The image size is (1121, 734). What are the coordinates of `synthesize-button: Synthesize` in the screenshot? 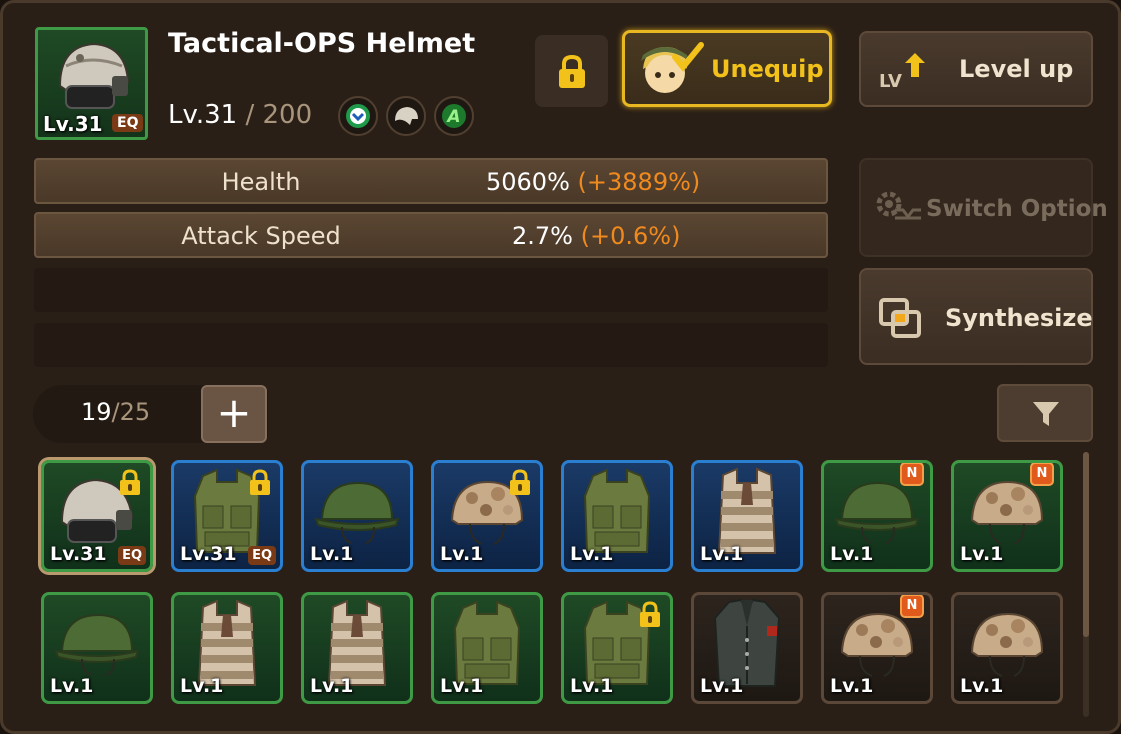 It's located at (976, 316).